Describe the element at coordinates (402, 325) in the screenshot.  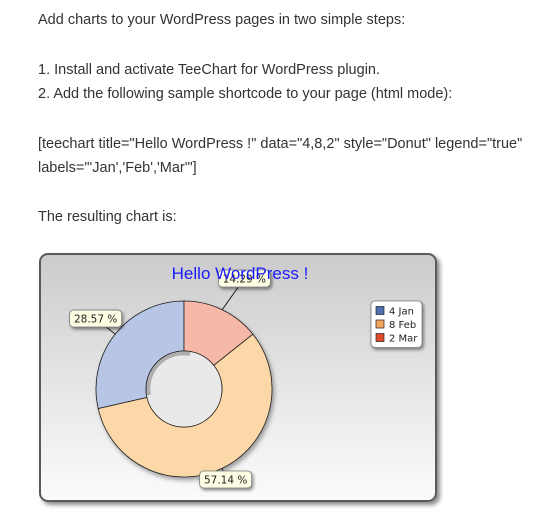
I see `legend-entry-feb: 8 Feb` at that location.